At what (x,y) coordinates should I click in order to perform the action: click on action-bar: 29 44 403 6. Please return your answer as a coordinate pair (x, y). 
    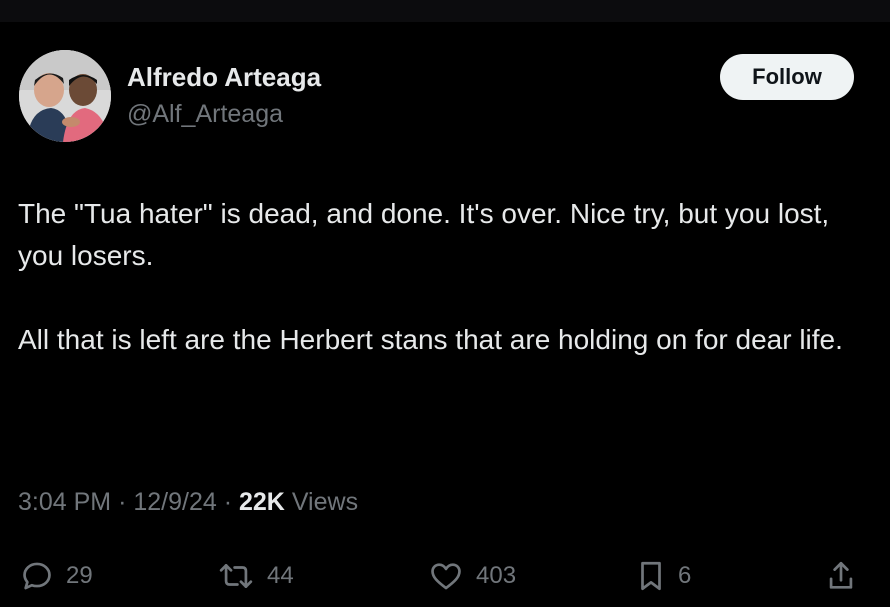
    Looking at the image, I should click on (445, 576).